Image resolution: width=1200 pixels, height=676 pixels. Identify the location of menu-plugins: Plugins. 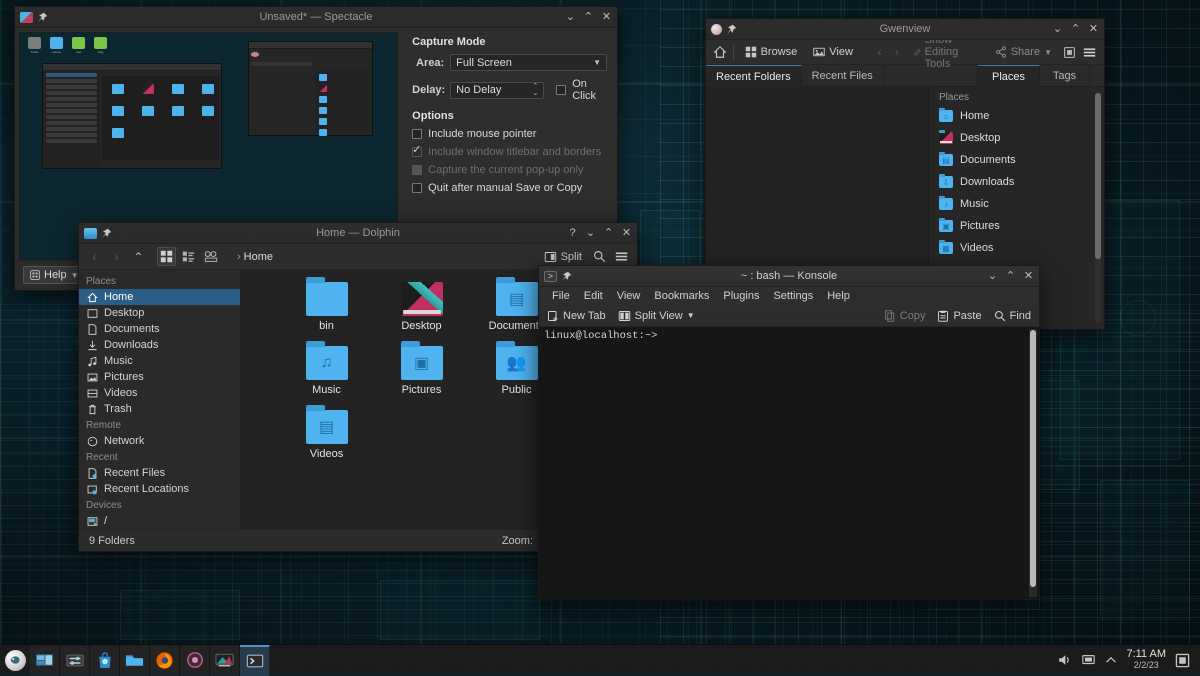
(741, 296).